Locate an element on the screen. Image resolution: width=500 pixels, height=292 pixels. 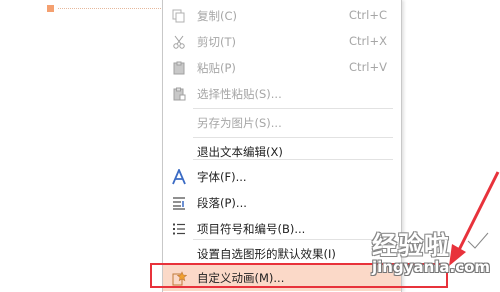
watermark-text: 经验啦 is located at coordinates (411, 245).